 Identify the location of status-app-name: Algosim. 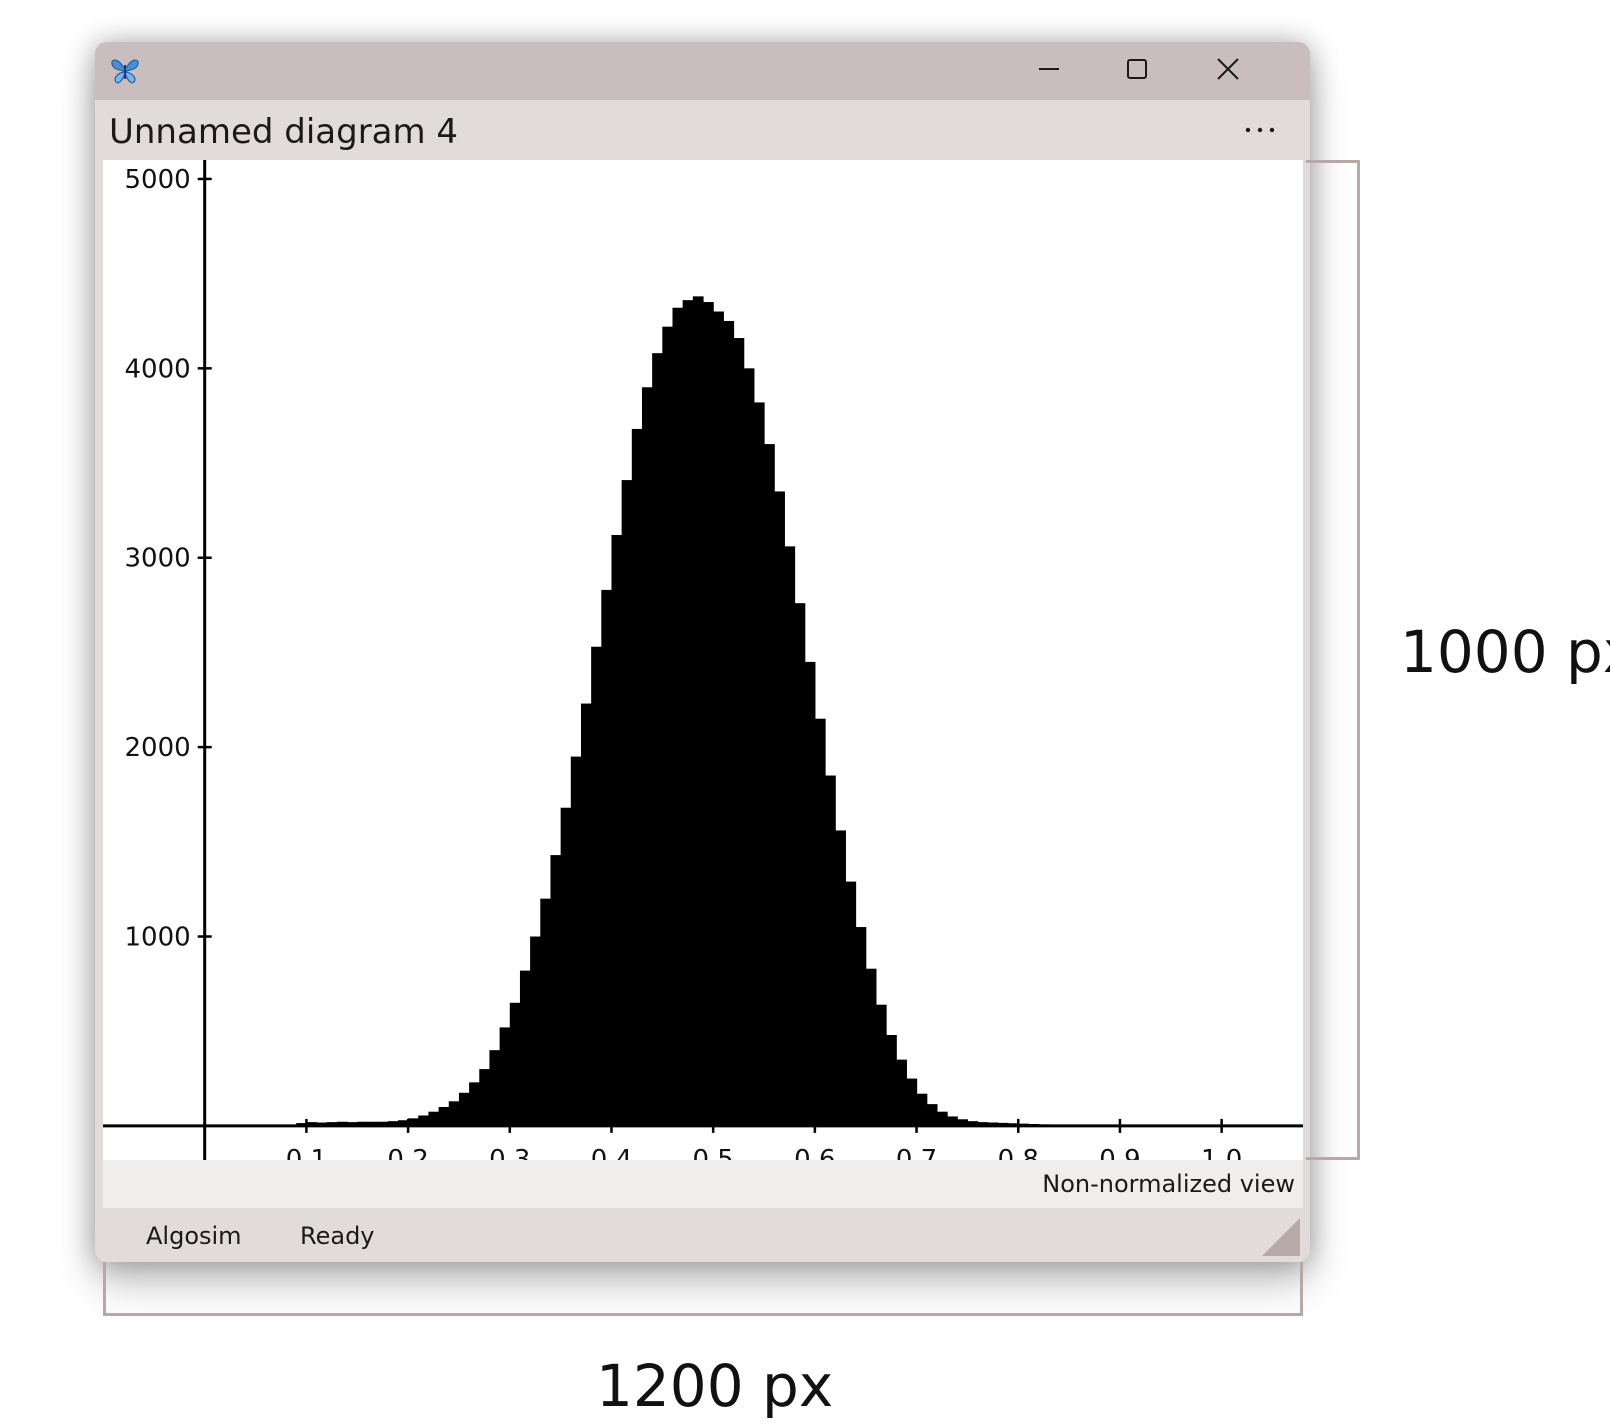
(194, 1236).